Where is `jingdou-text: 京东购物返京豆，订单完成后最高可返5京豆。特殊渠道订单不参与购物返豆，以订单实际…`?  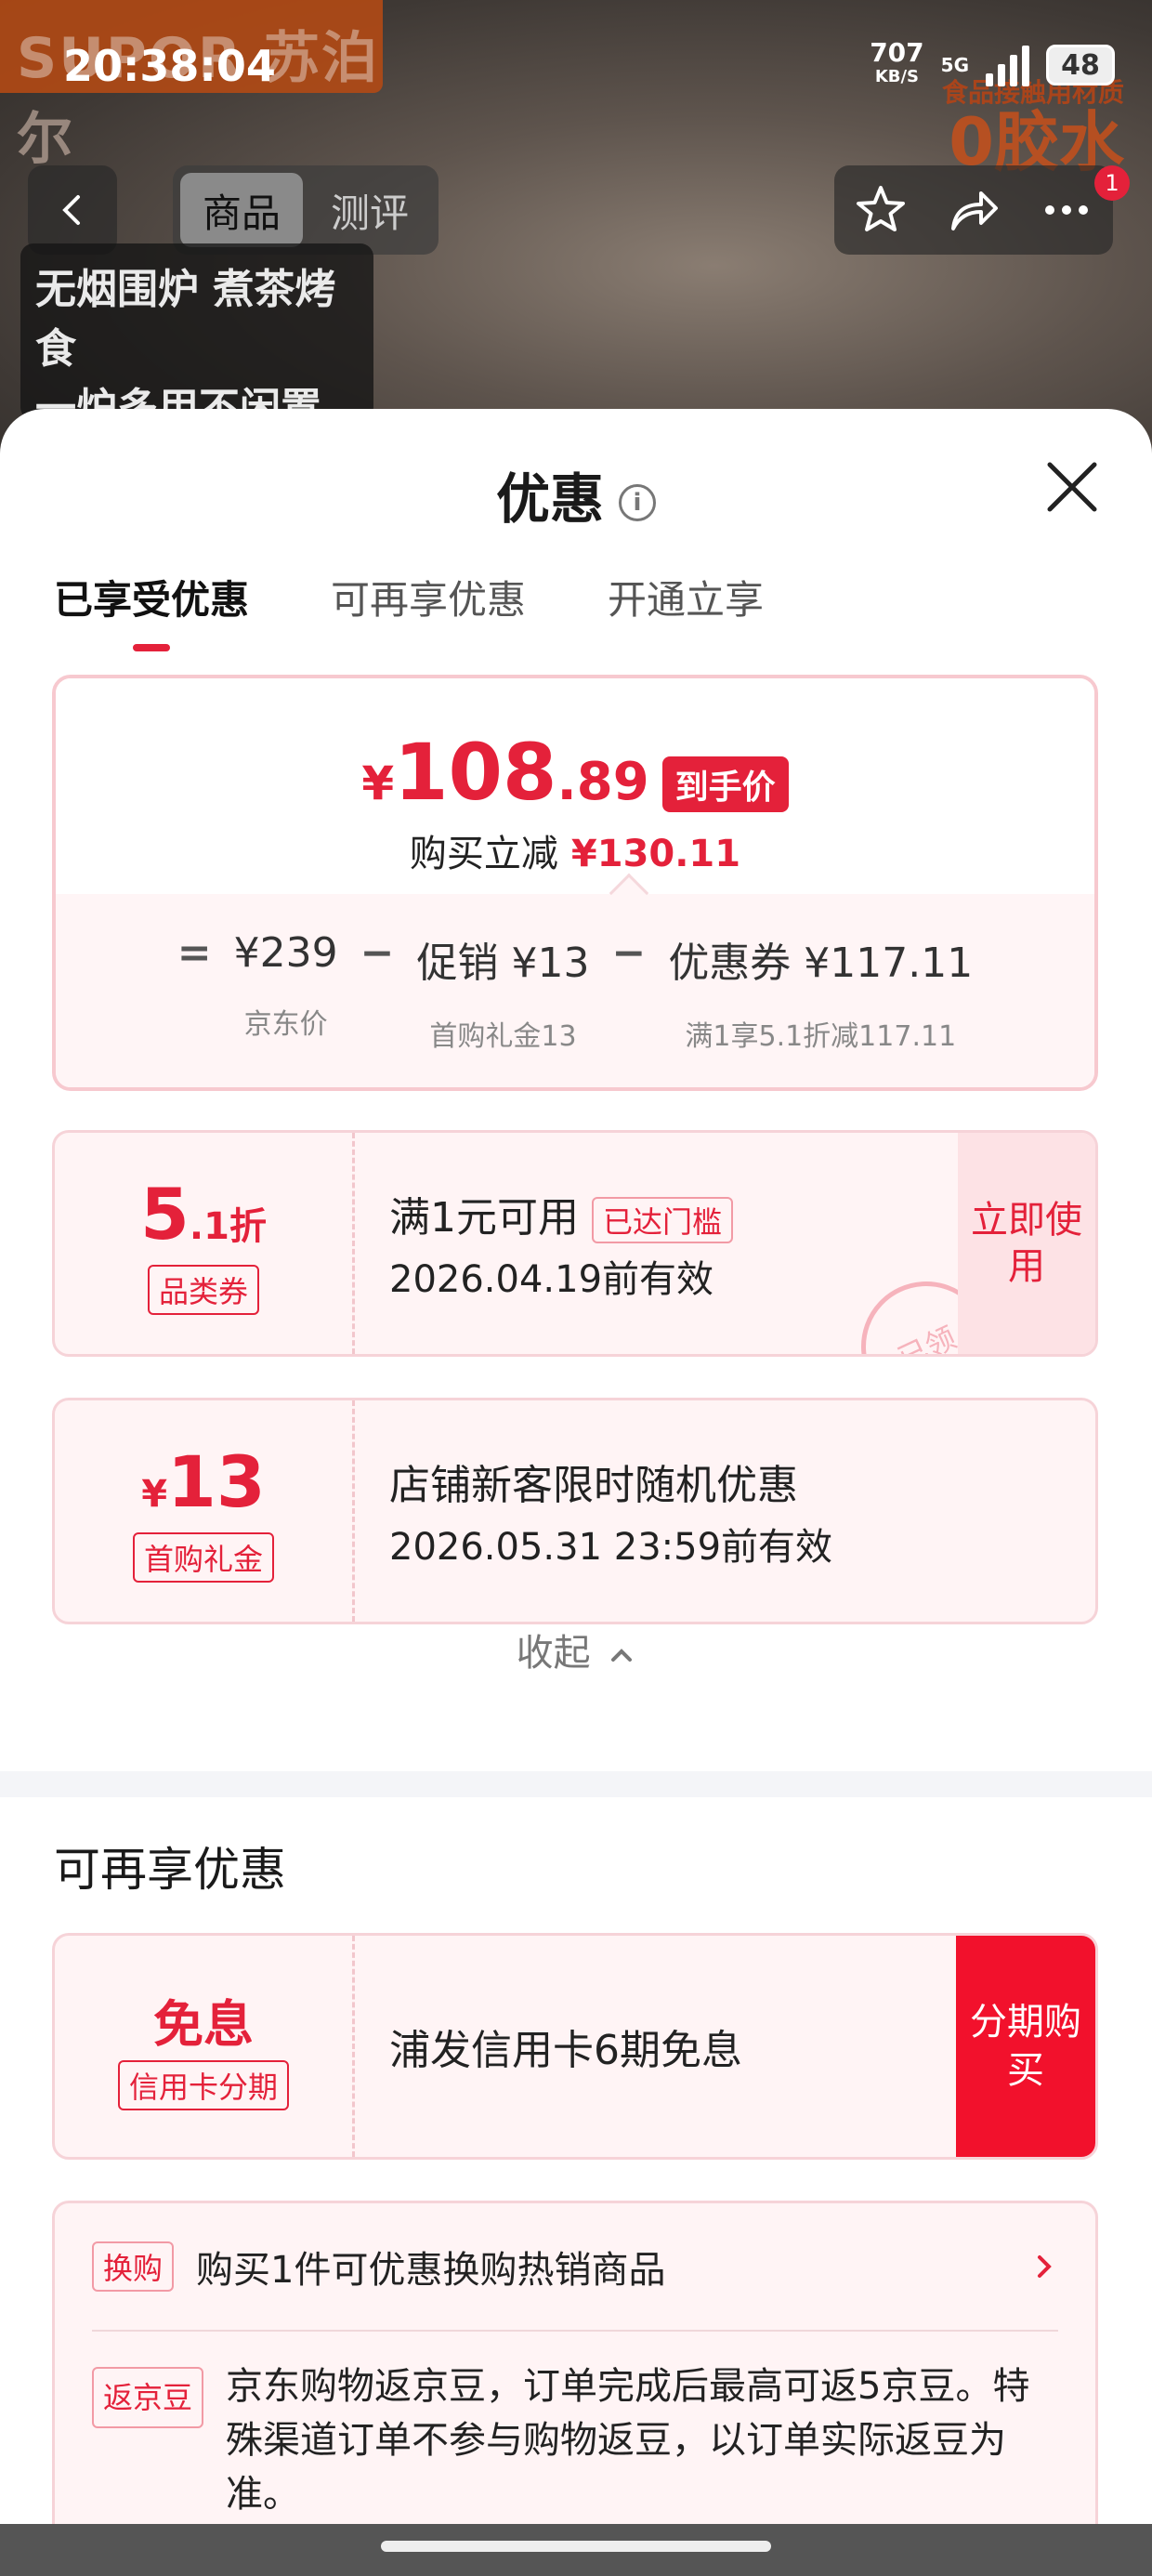 jingdou-text: 京东购物返京豆，订单完成后最高可返5京豆。特殊渠道订单不参与购物返豆，以订单实际… is located at coordinates (628, 2440).